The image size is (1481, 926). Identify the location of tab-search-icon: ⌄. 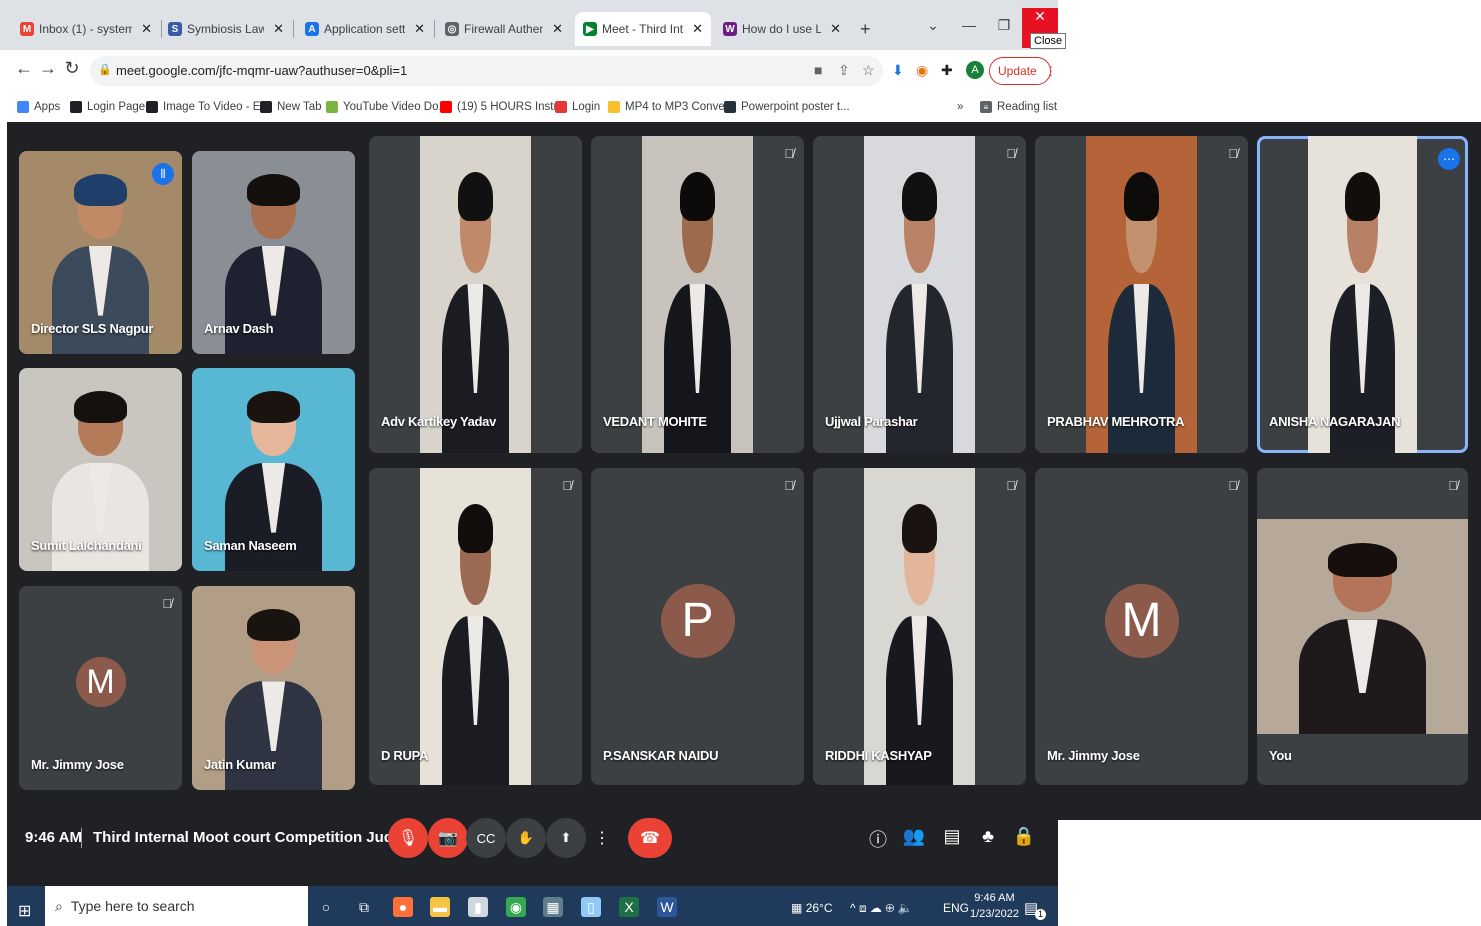
(933, 25).